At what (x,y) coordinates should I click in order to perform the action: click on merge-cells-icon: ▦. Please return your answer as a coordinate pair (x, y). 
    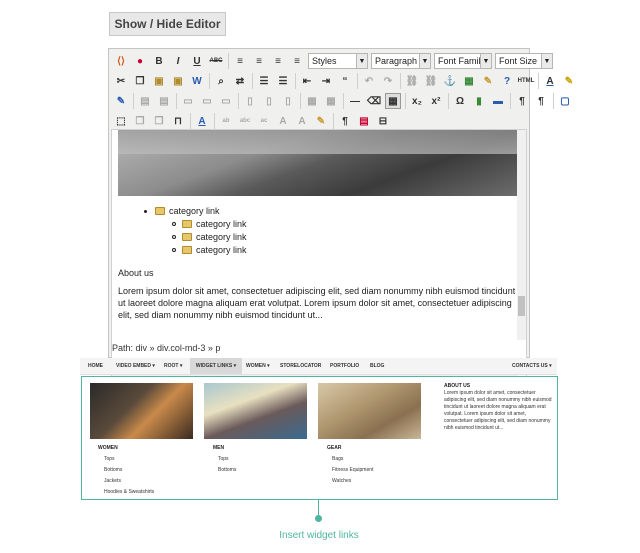
    Looking at the image, I should click on (331, 101).